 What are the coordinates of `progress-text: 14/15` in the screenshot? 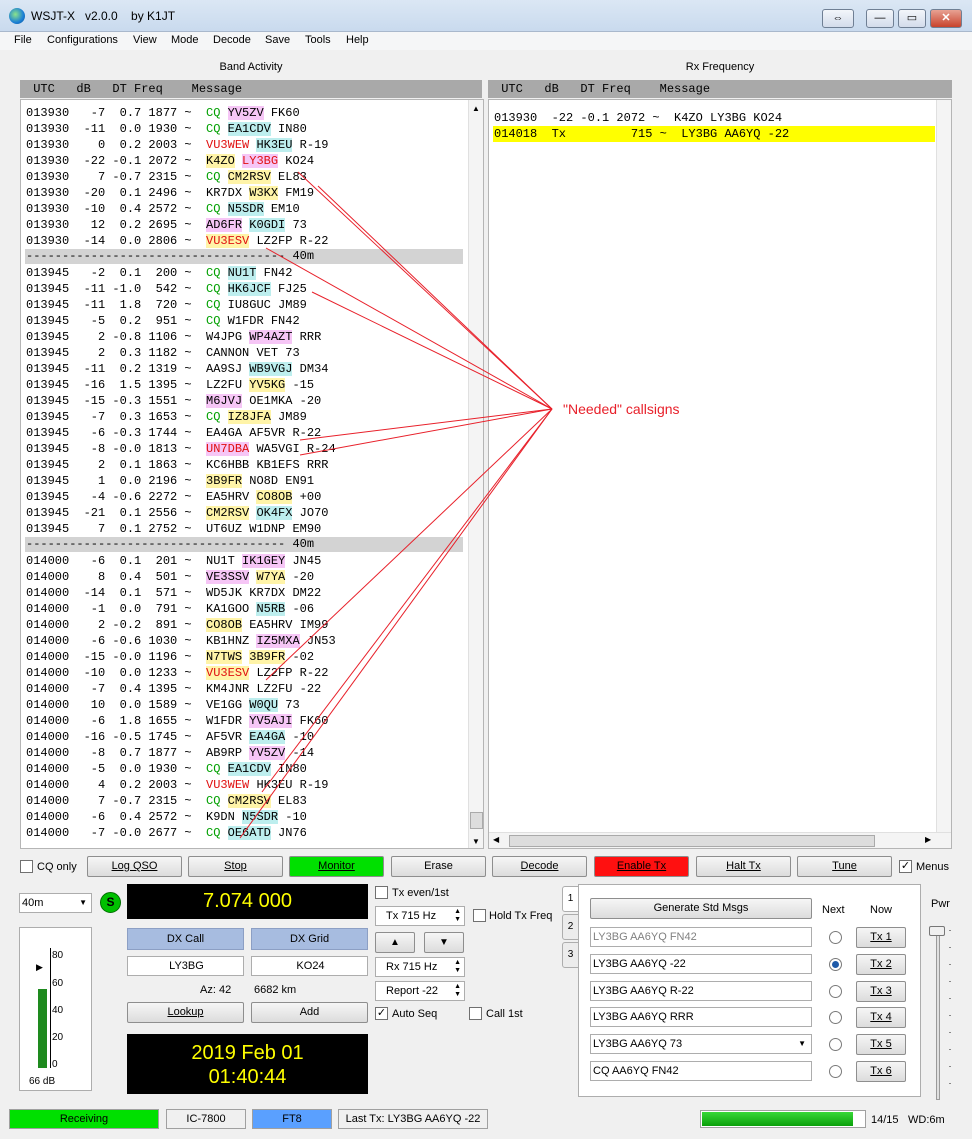 It's located at (885, 1120).